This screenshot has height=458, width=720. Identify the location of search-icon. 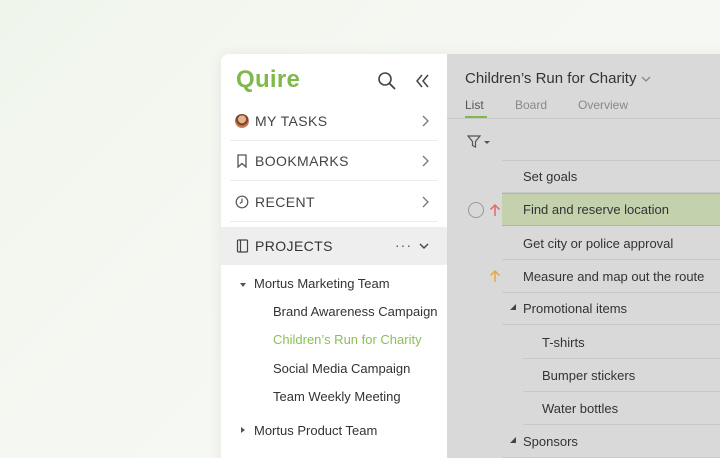
(387, 81).